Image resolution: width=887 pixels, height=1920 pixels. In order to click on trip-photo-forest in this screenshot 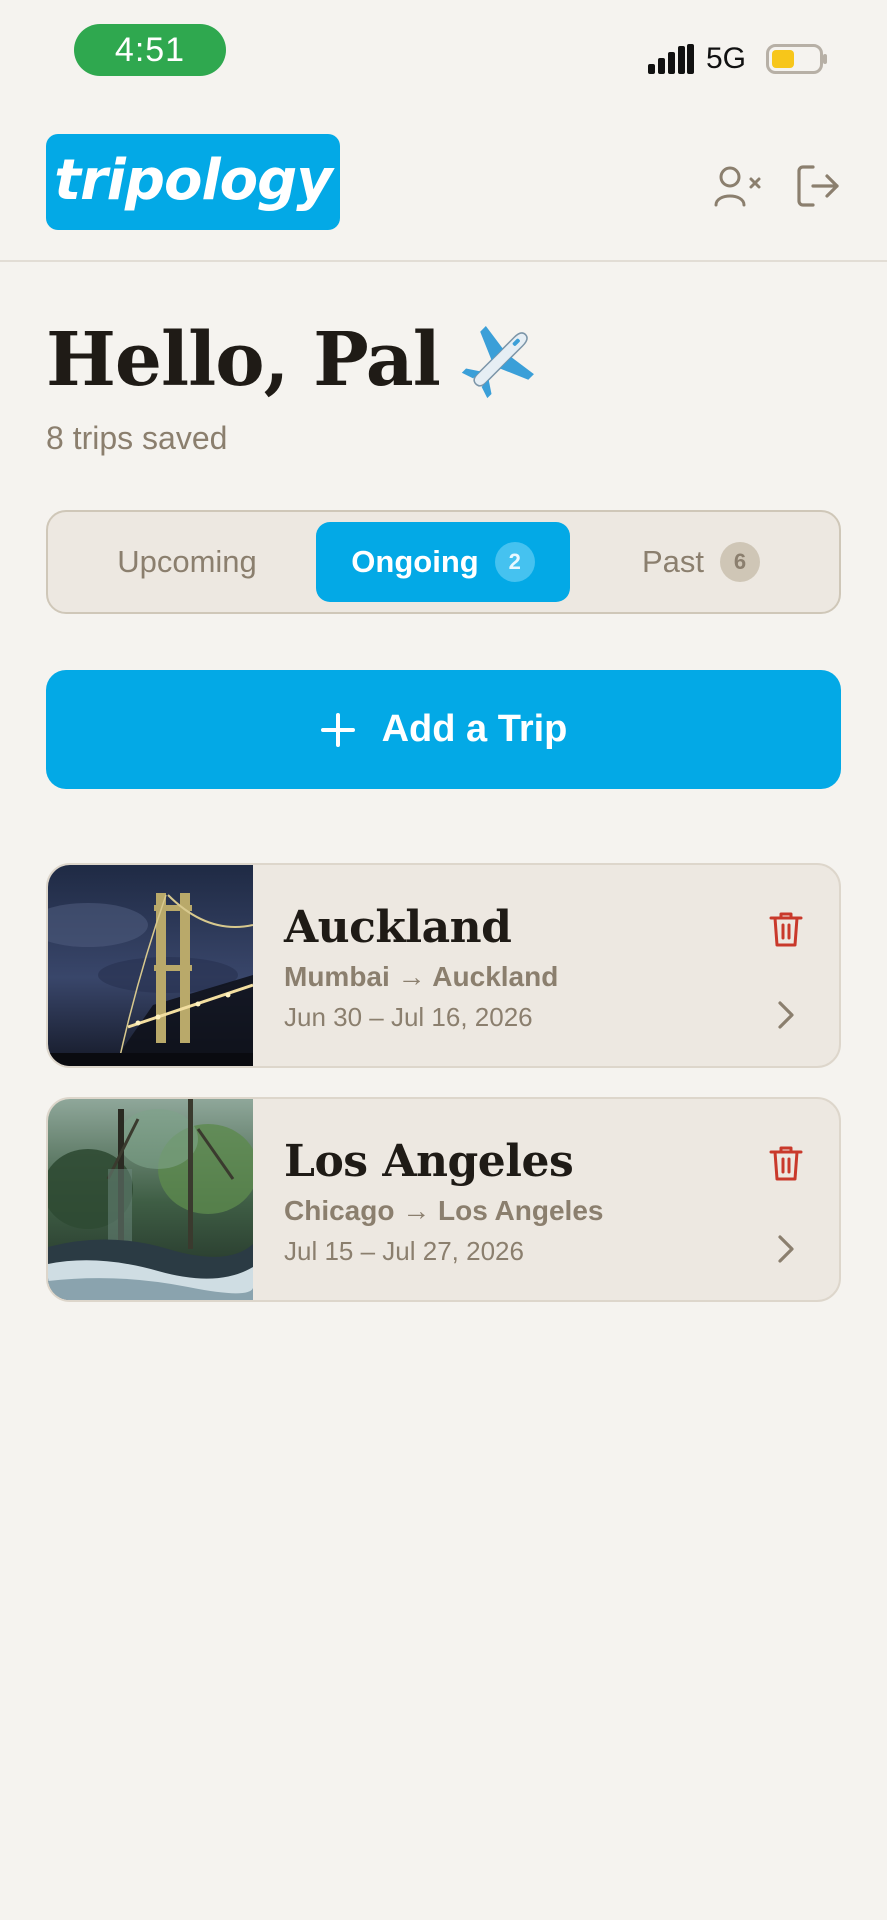, I will do `click(150, 1199)`.